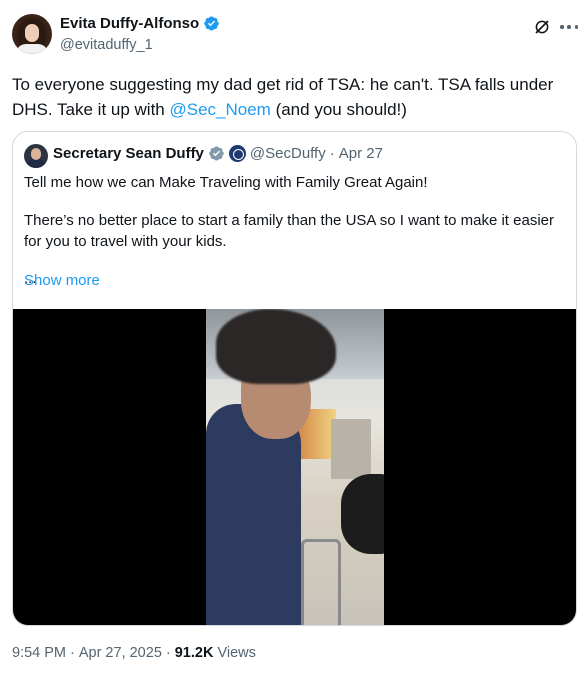  What do you see at coordinates (338, 109) in the screenshot?
I see `tweet-text-part: (and you should!)` at bounding box center [338, 109].